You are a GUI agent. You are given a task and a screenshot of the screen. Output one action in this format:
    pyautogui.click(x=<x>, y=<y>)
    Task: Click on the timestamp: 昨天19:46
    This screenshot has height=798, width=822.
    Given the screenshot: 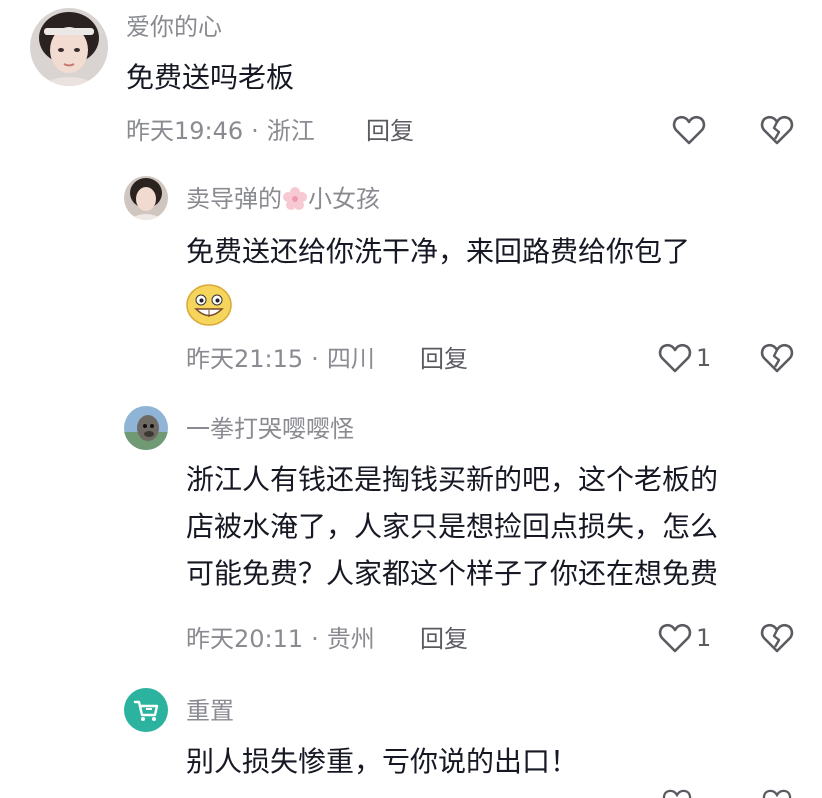 What is the action you would take?
    pyautogui.click(x=185, y=131)
    